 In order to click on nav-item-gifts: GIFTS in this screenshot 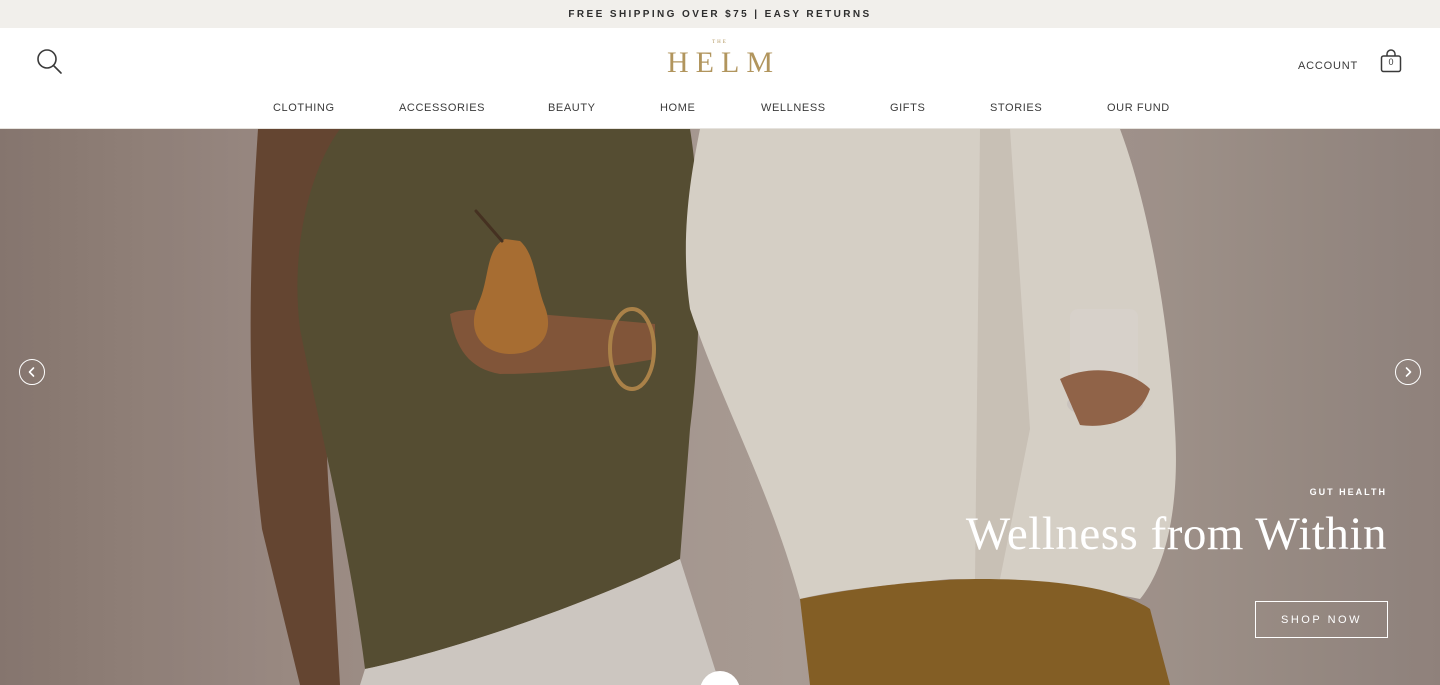, I will do `click(907, 108)`.